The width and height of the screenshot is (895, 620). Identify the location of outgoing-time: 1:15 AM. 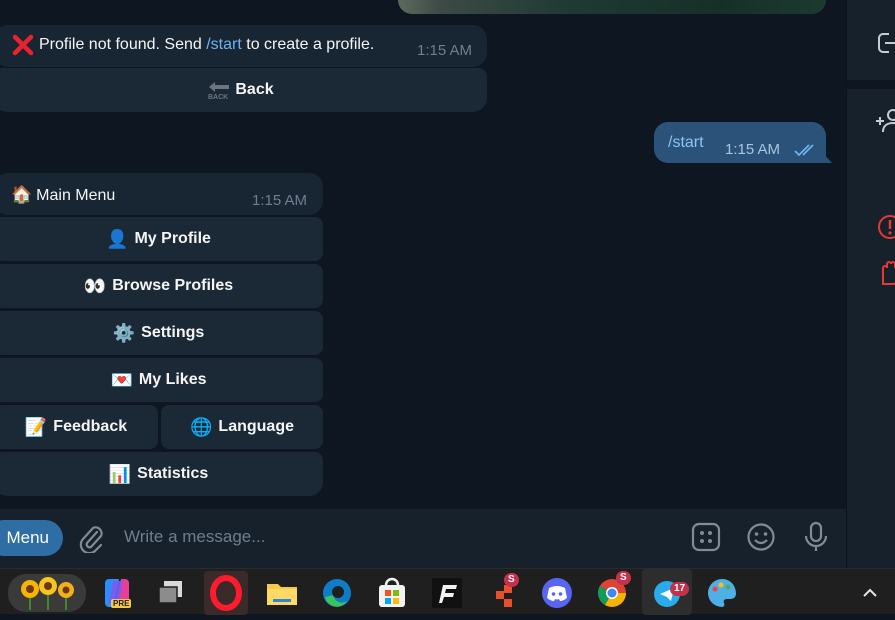
(753, 149).